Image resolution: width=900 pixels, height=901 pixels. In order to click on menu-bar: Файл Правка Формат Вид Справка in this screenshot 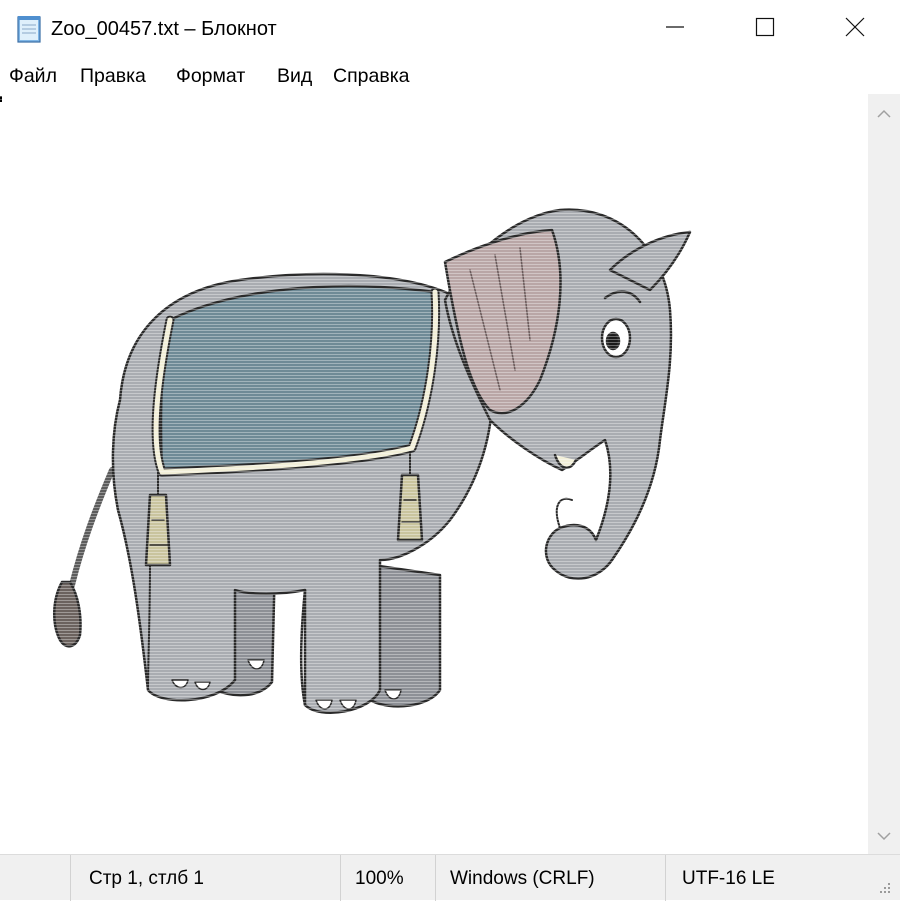, I will do `click(450, 76)`.